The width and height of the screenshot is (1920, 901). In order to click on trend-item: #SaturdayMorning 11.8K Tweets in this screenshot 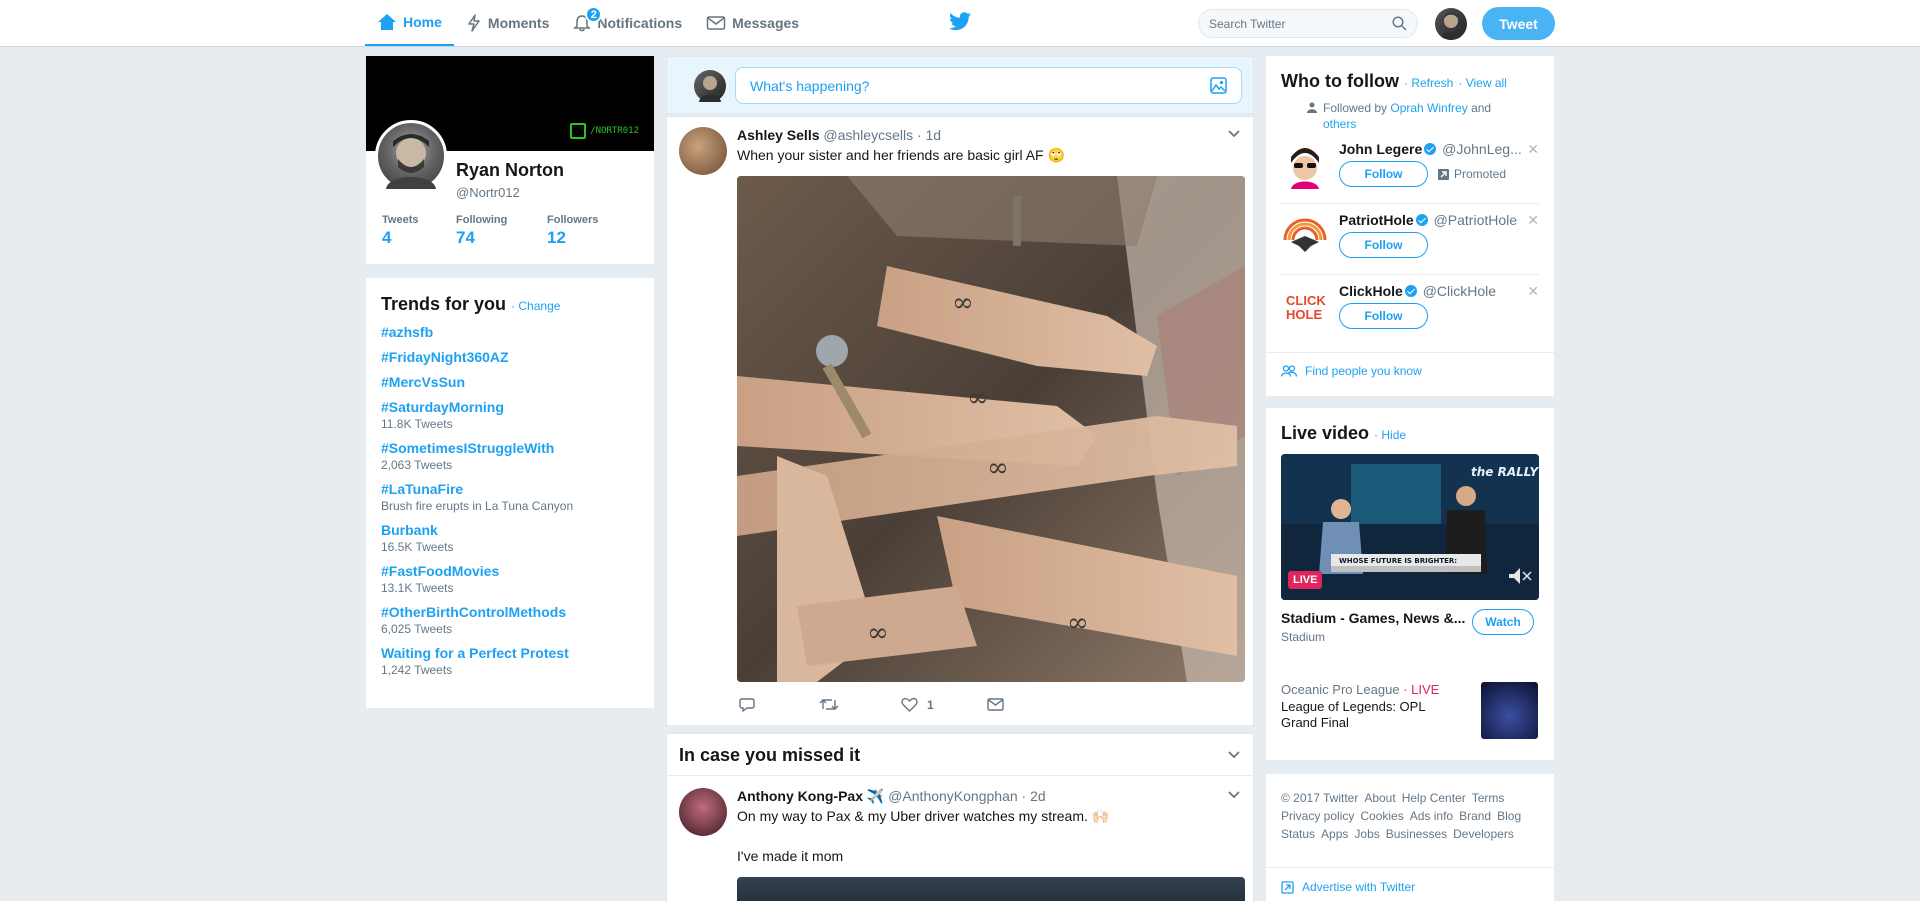, I will do `click(510, 415)`.